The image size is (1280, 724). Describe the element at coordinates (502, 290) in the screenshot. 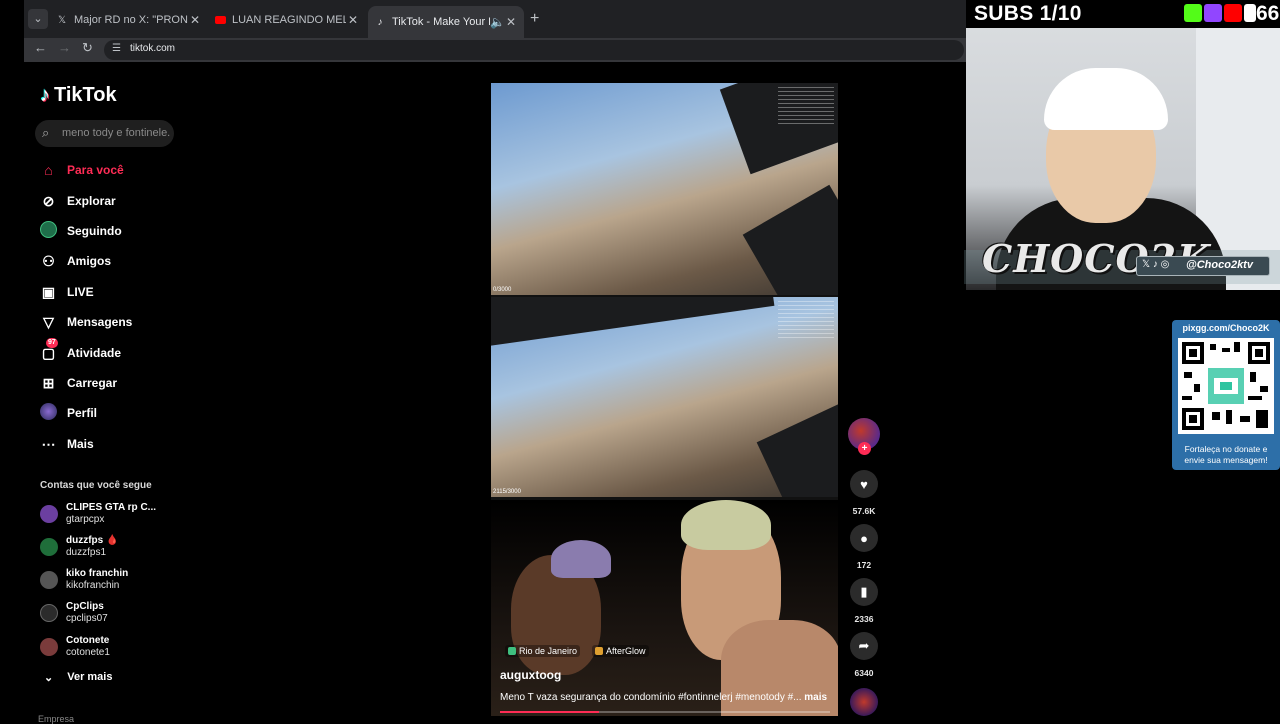

I see `frame-counter: 0/3000` at that location.